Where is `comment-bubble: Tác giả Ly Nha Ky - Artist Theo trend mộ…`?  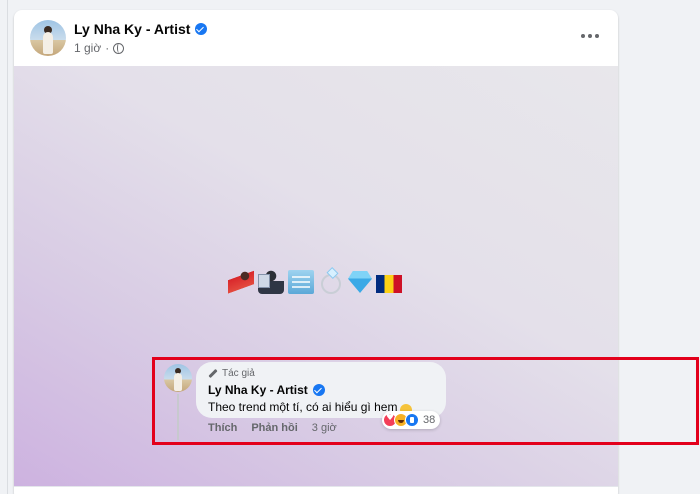 comment-bubble: Tác giả Ly Nha Ky - Artist Theo trend mộ… is located at coordinates (321, 390).